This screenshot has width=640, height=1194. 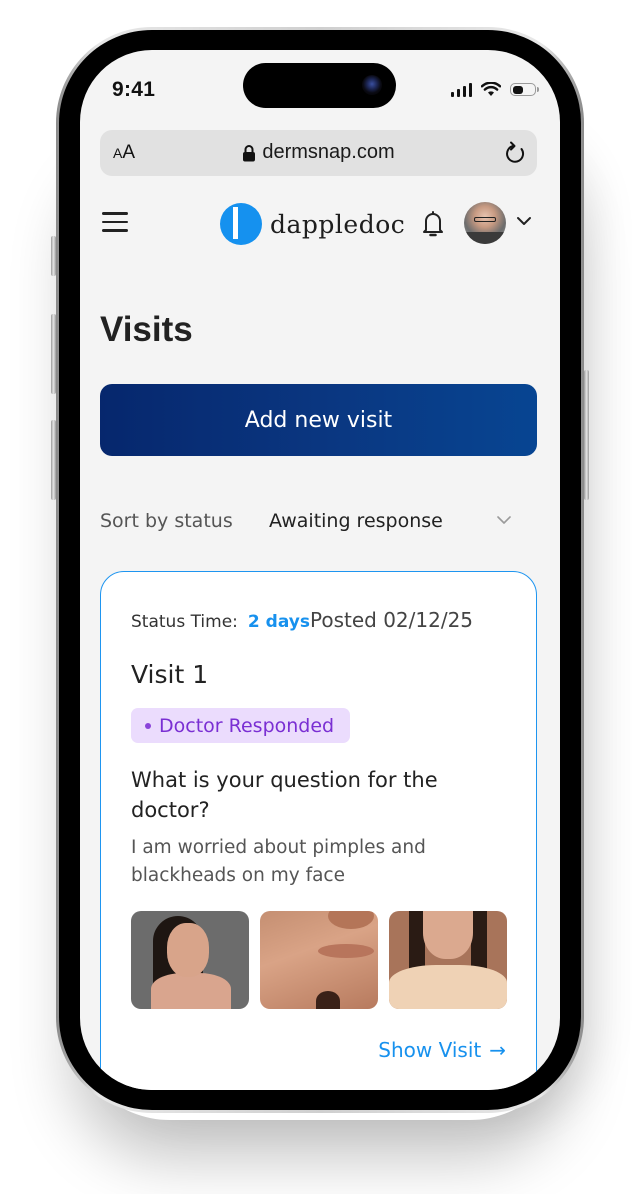 I want to click on visit-title: Visit 1, so click(x=170, y=674).